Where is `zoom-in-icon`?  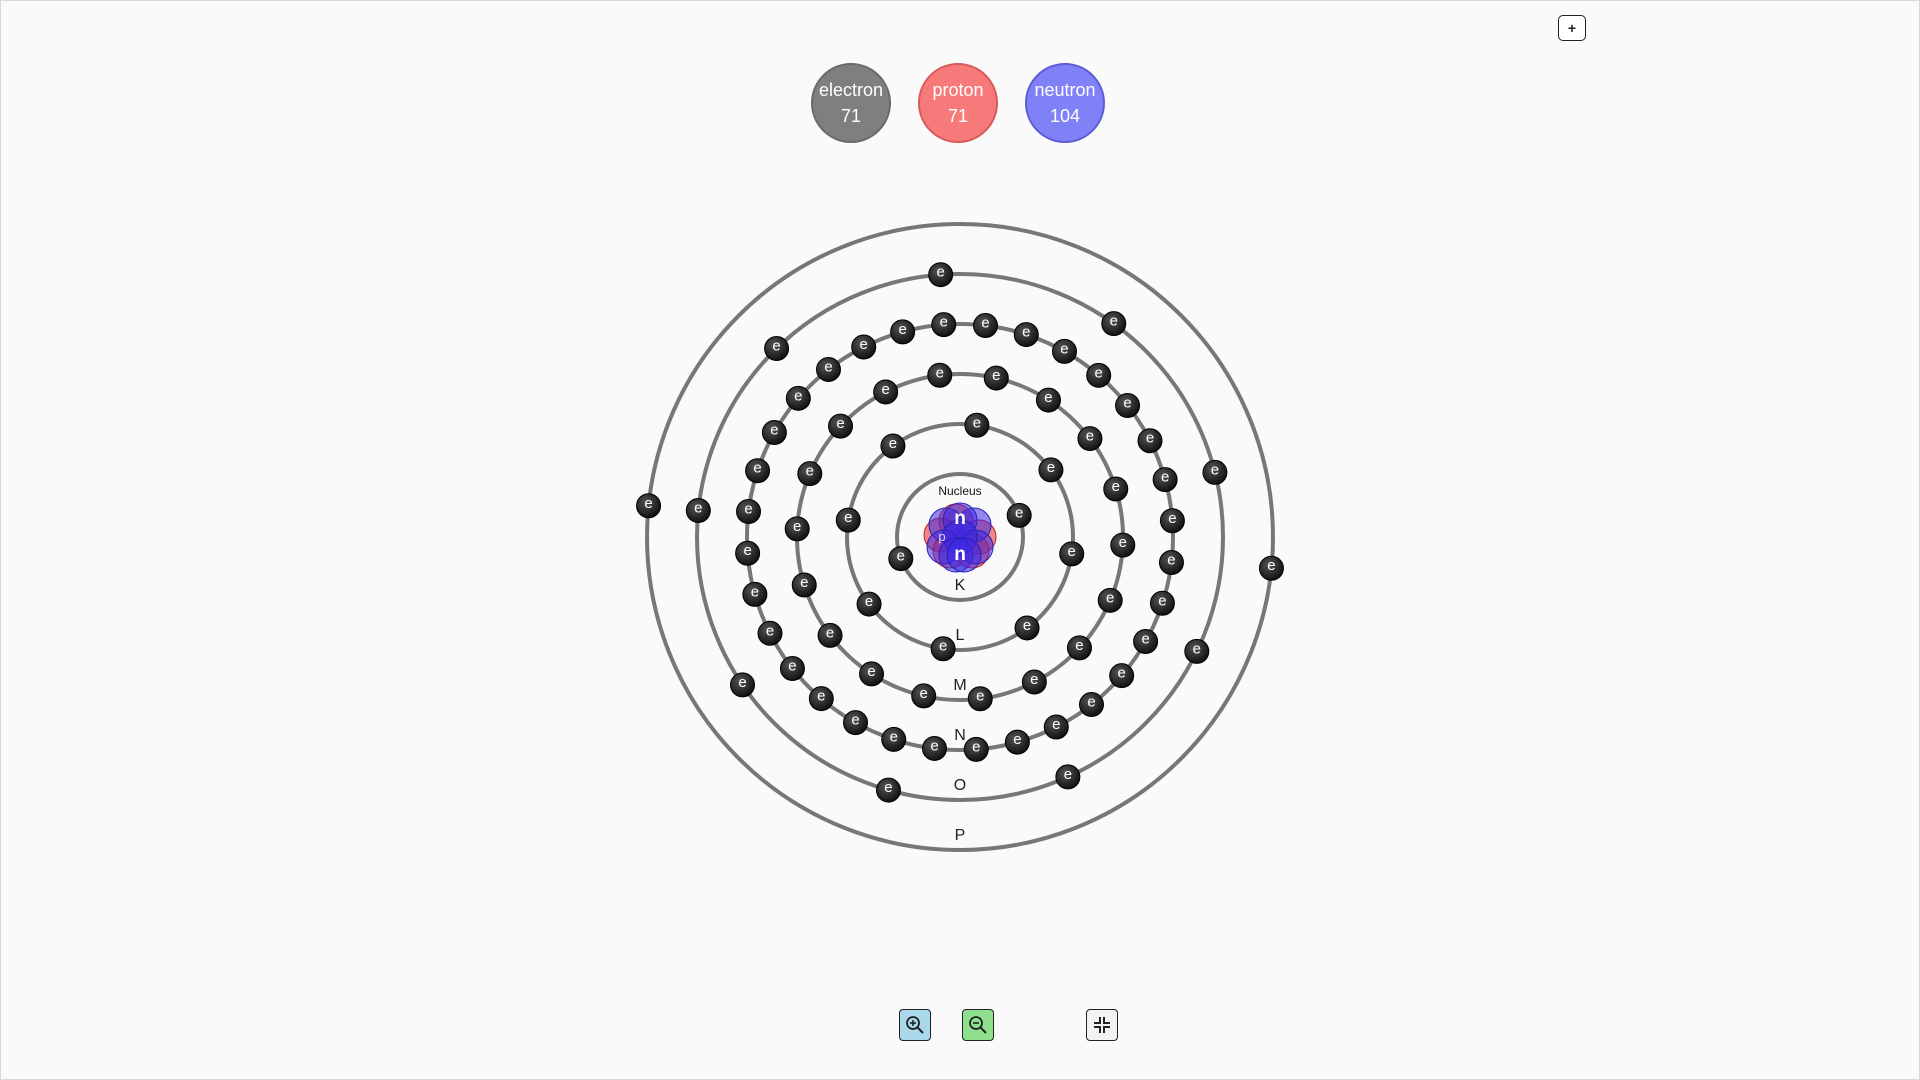
zoom-in-icon is located at coordinates (915, 1025).